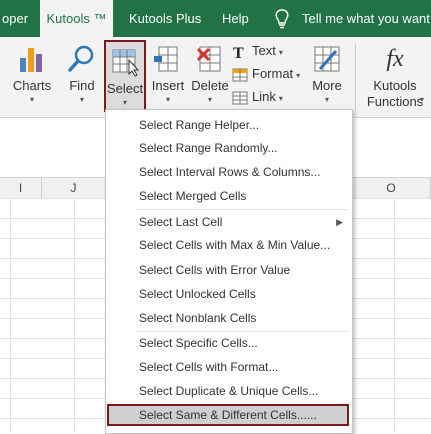 Image resolution: width=431 pixels, height=434 pixels. What do you see at coordinates (242, 209) in the screenshot?
I see `menu-separator` at bounding box center [242, 209].